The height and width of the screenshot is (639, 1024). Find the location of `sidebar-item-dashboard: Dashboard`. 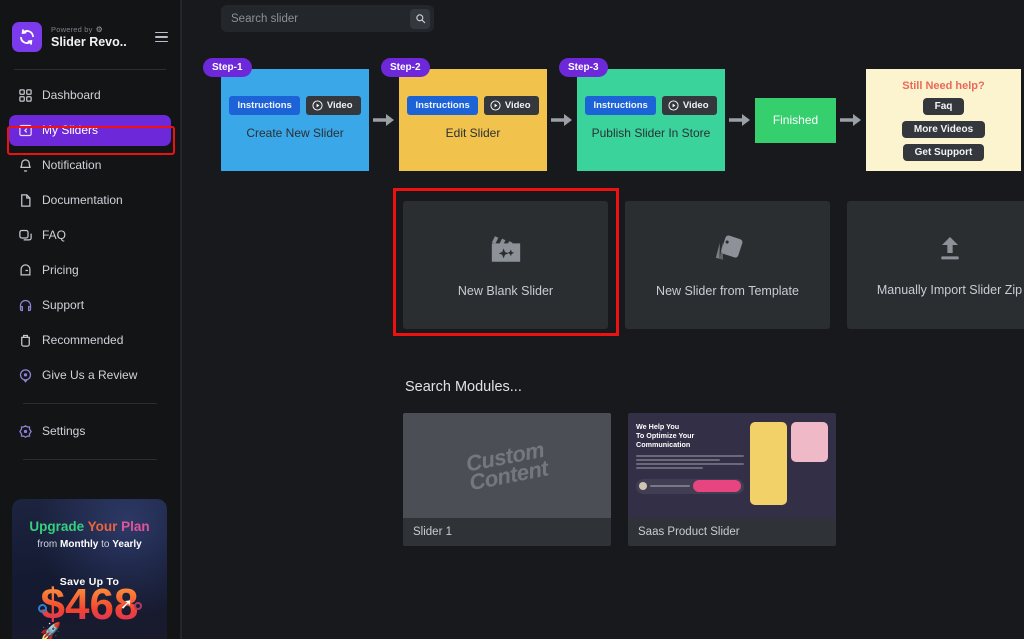

sidebar-item-dashboard: Dashboard is located at coordinates (90, 95).